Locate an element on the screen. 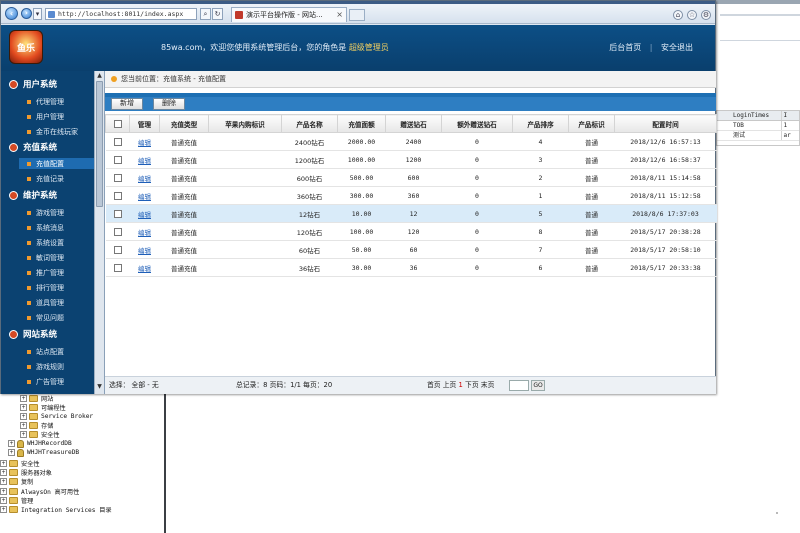 This screenshot has width=800, height=533. tree-item: + 网站 is located at coordinates (36, 398).